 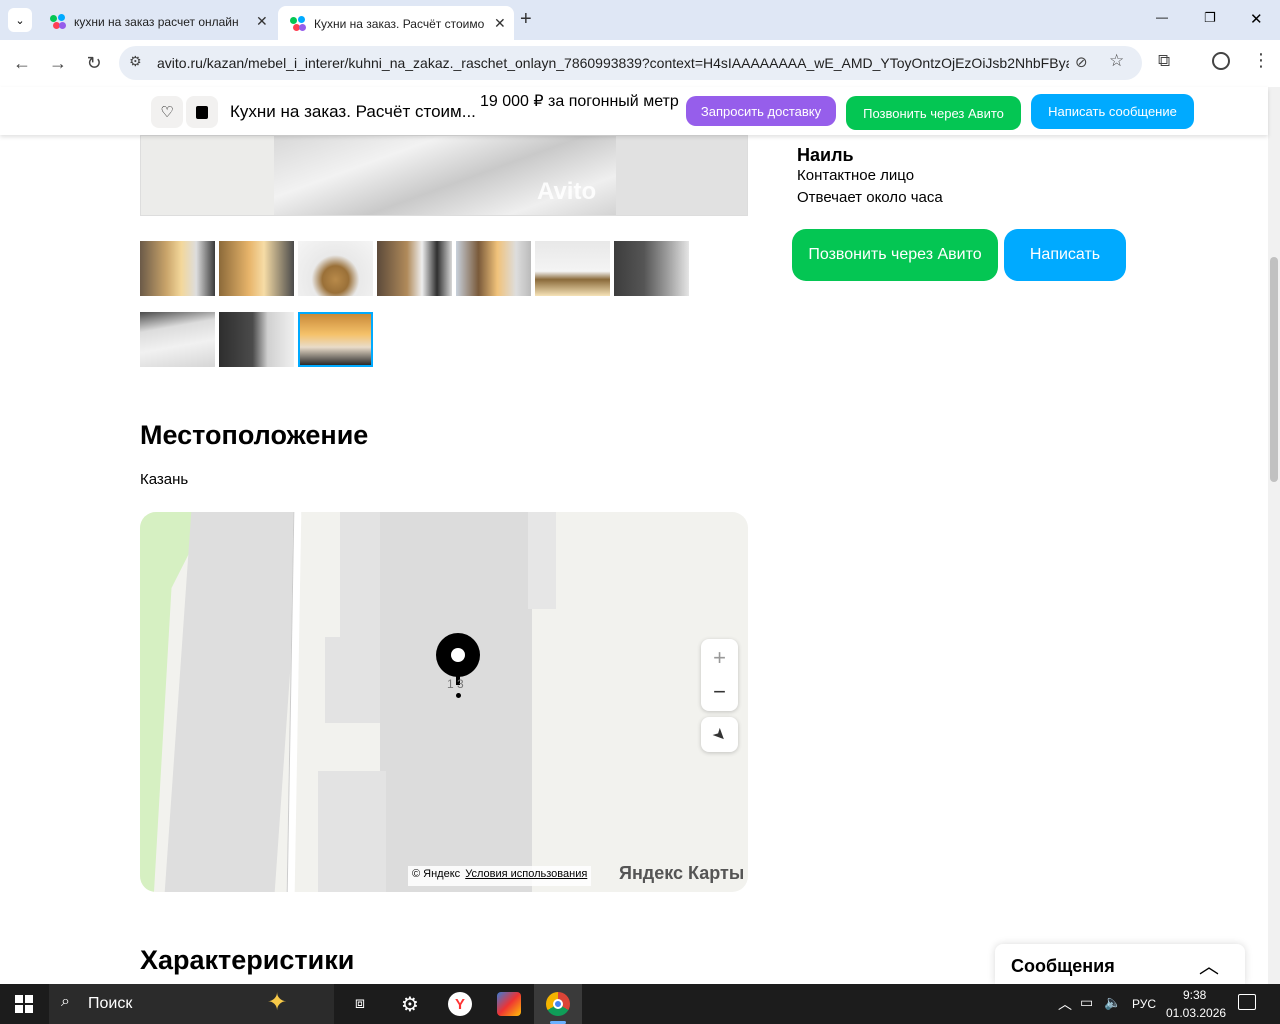 What do you see at coordinates (1247, 1002) in the screenshot?
I see `notifications-icon` at bounding box center [1247, 1002].